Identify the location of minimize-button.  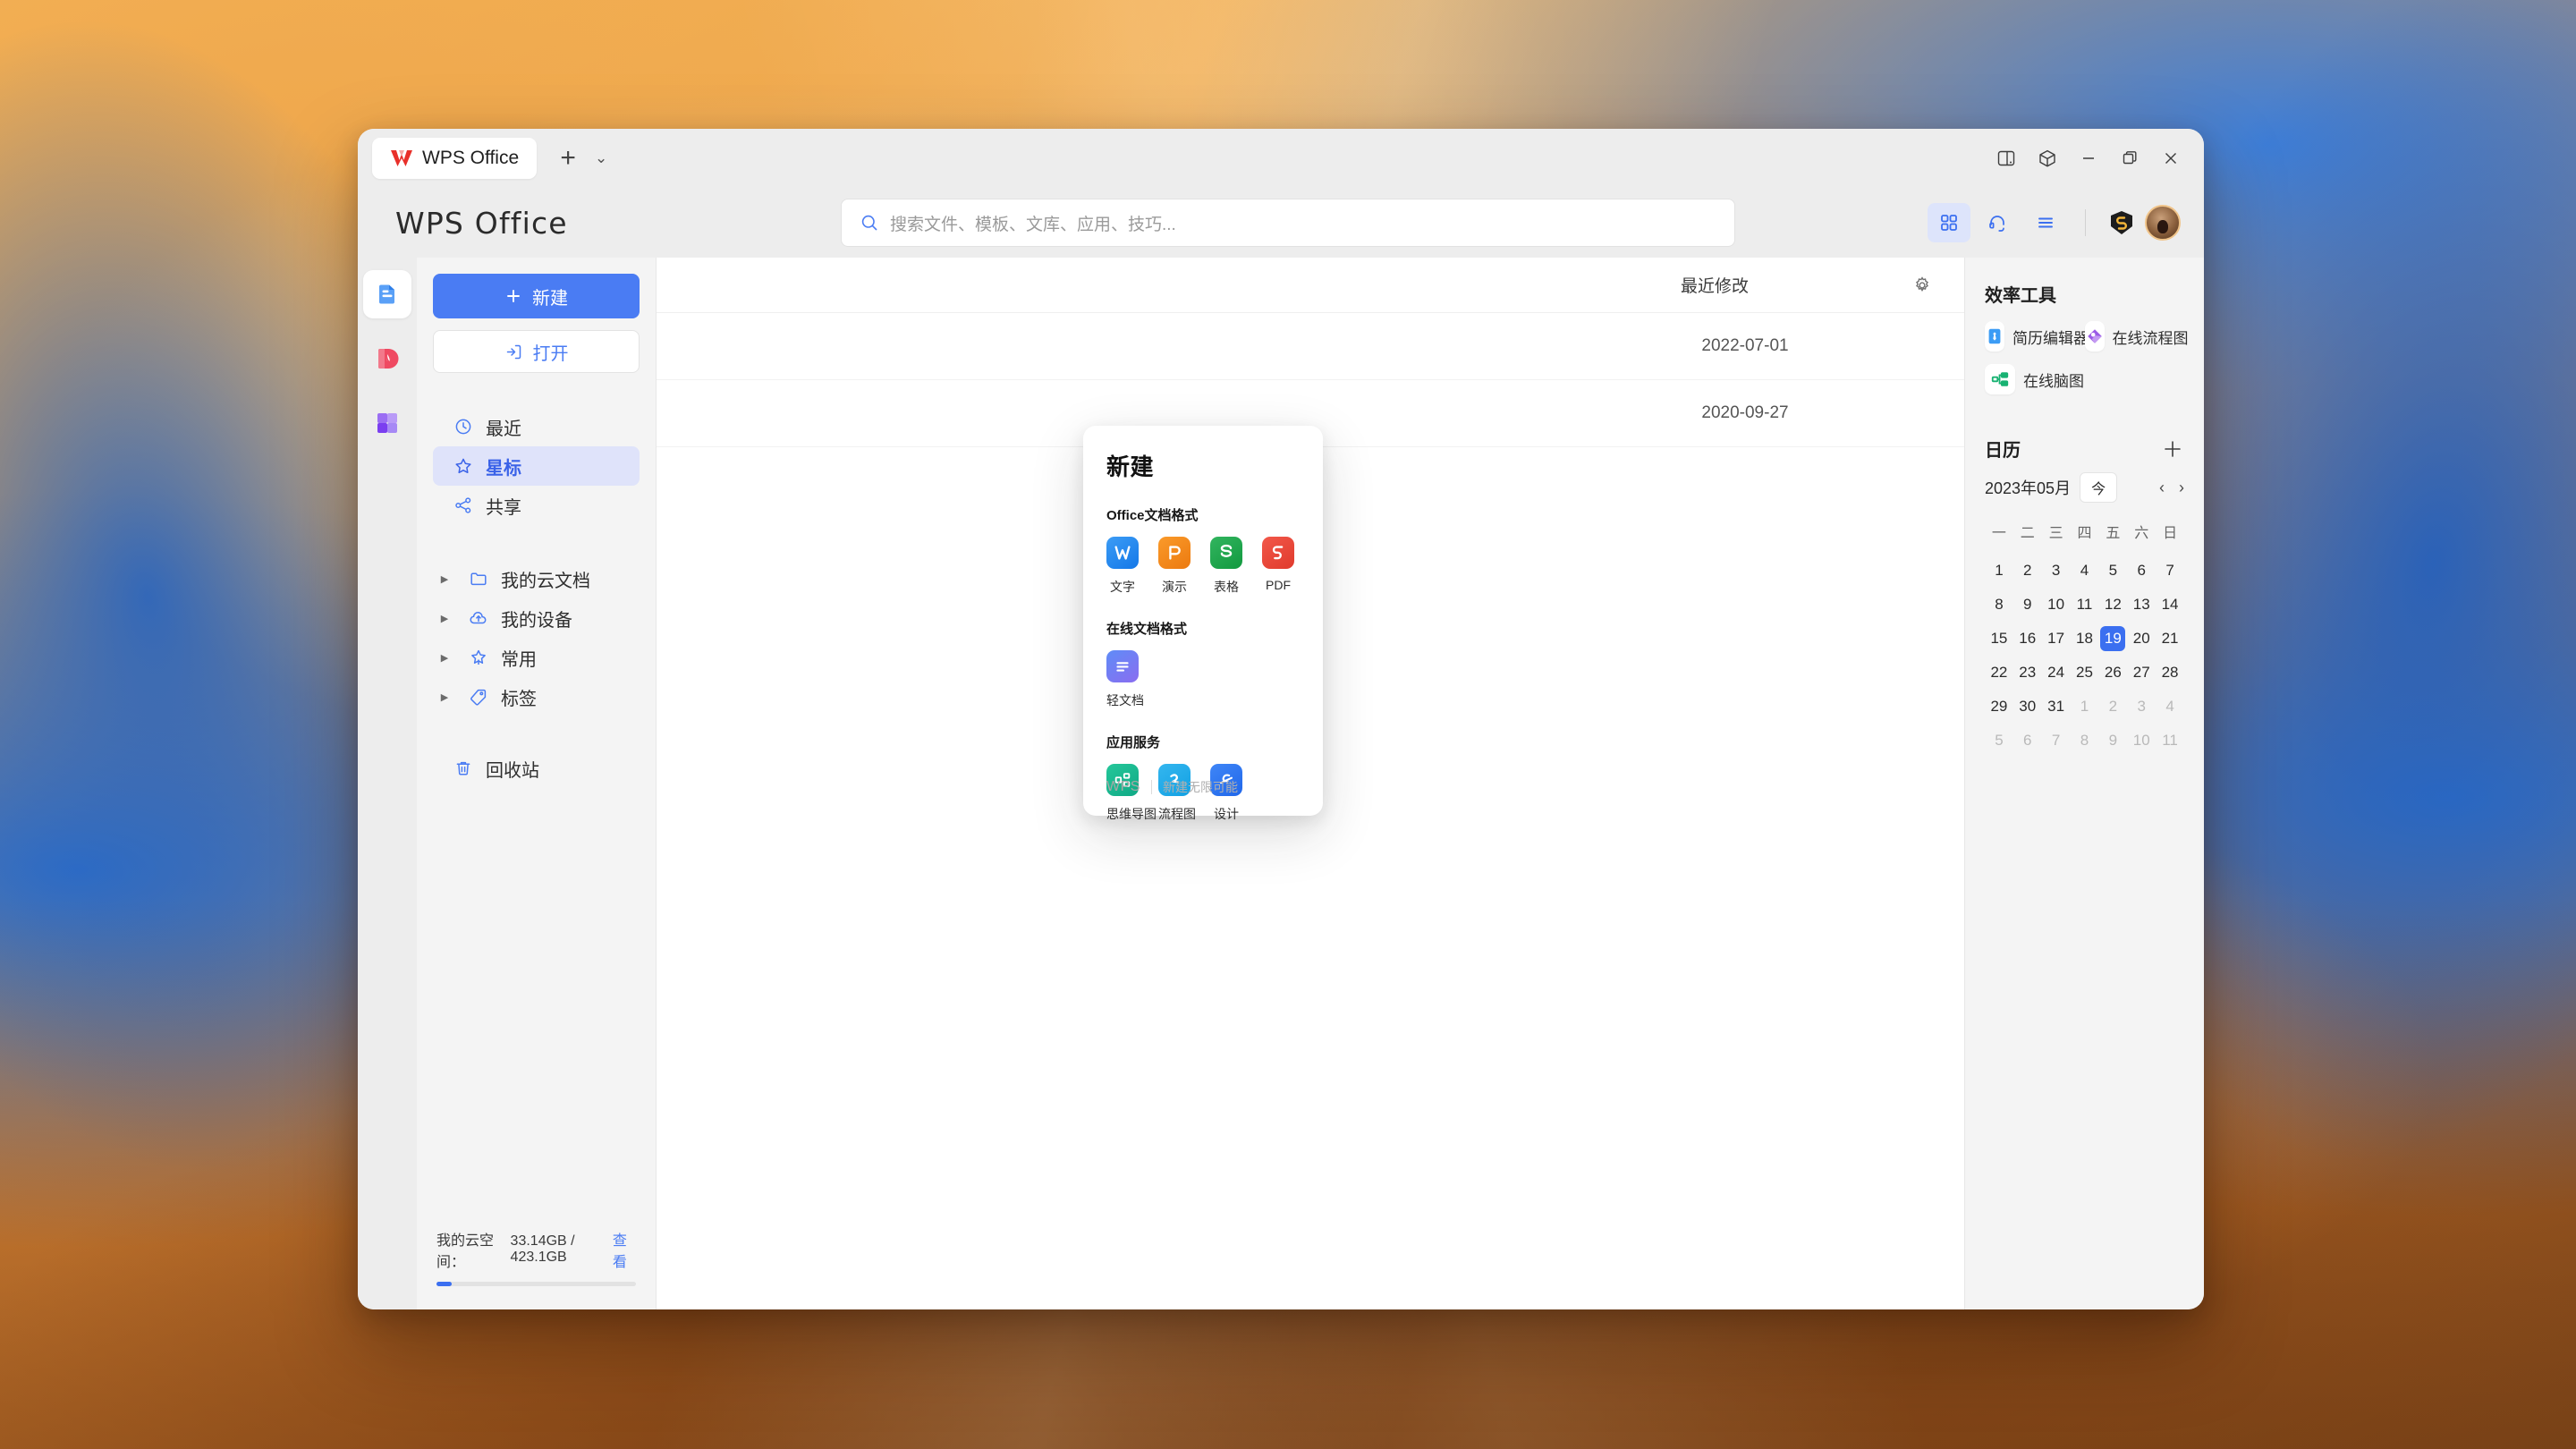
(2088, 158).